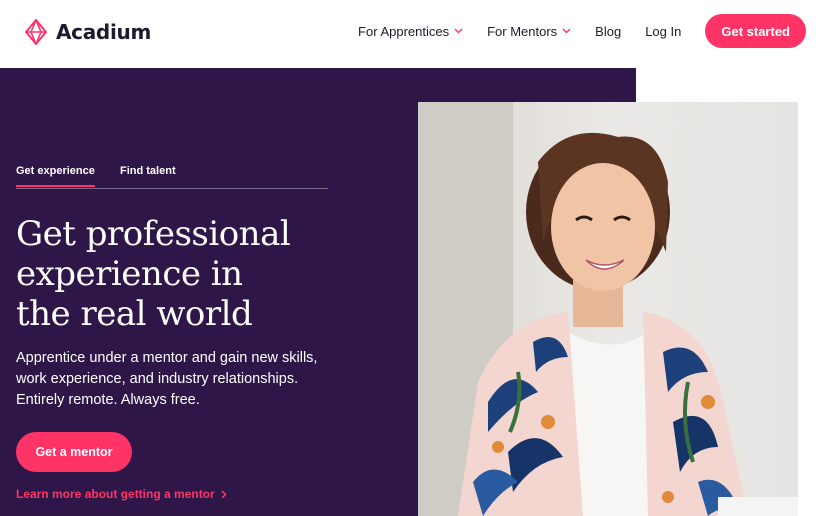 The image size is (830, 516). I want to click on nav-blog: Blog, so click(608, 31).